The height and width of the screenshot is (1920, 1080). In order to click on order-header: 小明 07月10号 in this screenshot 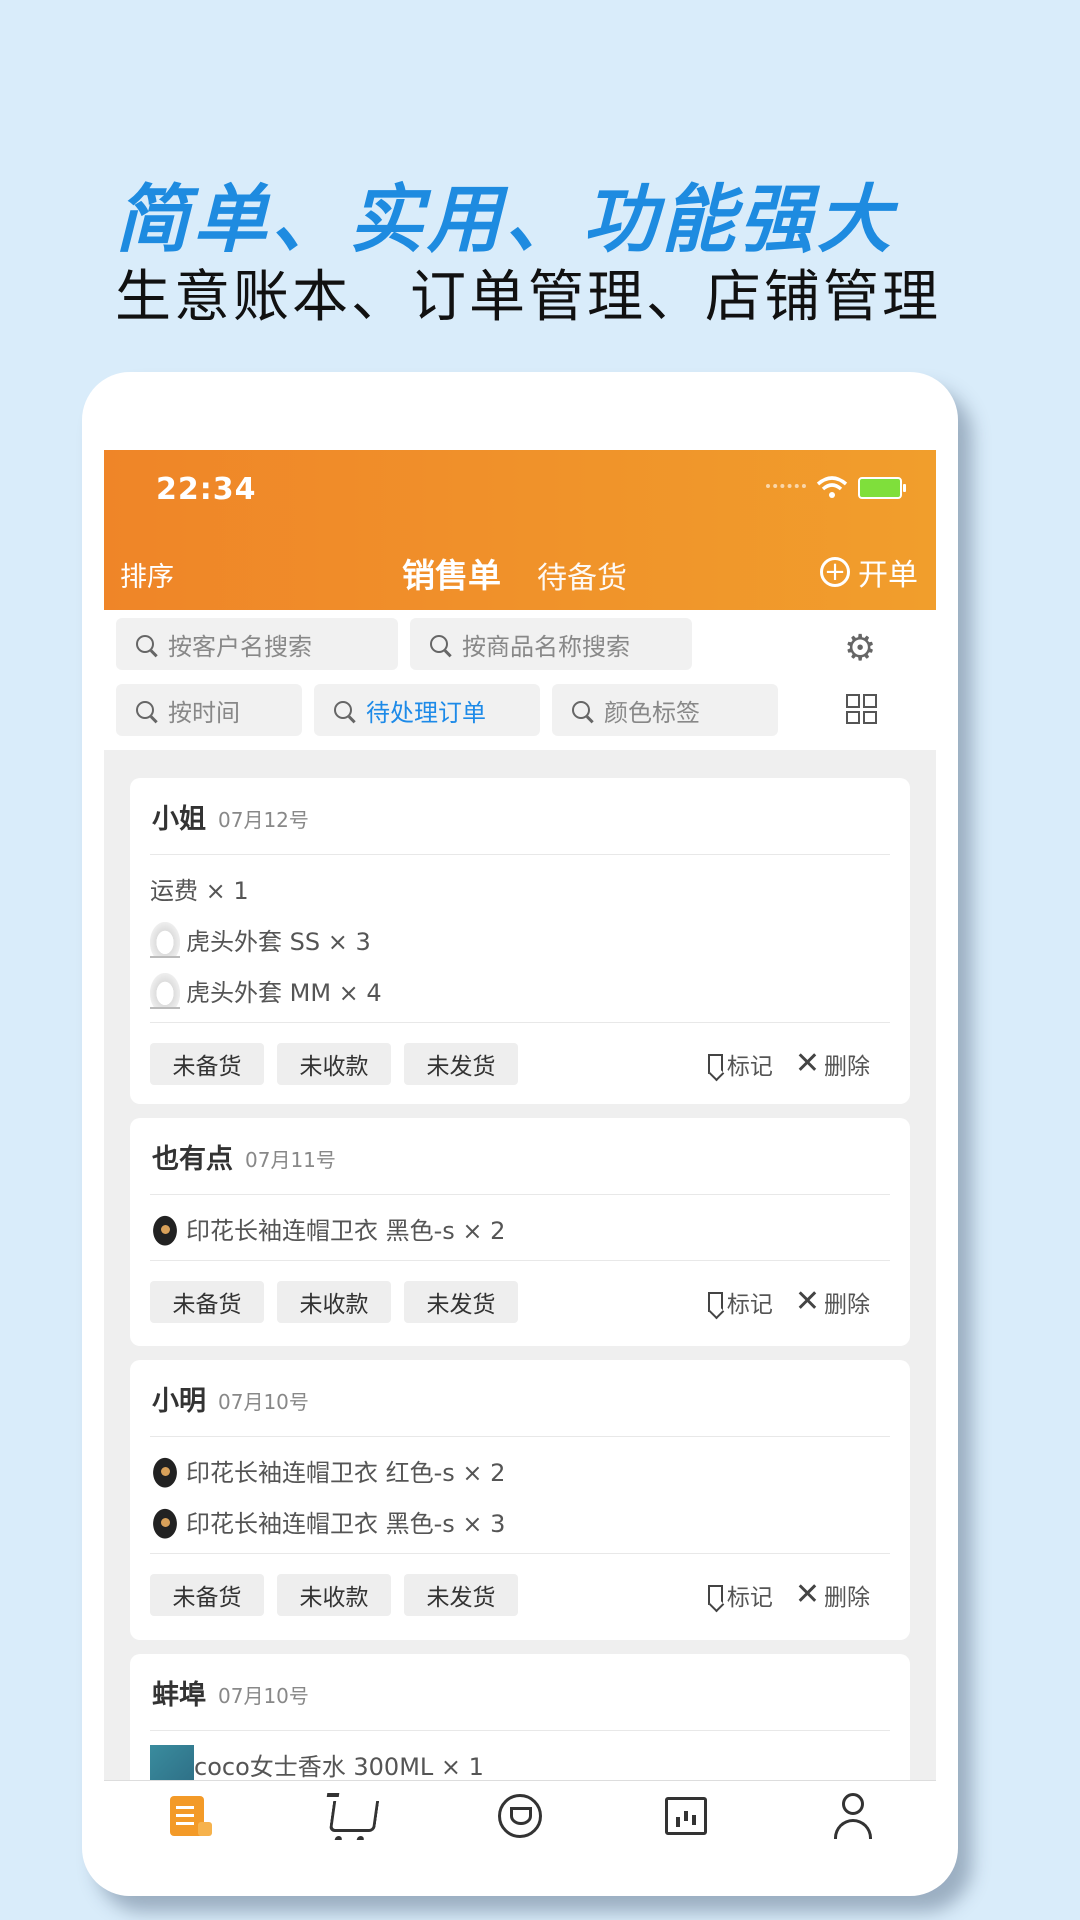, I will do `click(520, 1398)`.